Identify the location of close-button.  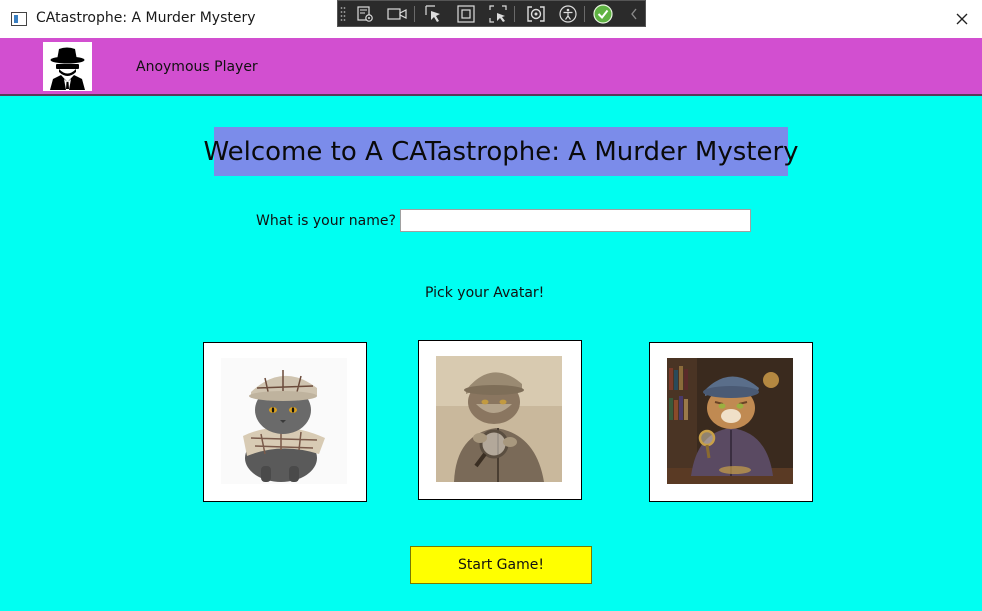
(962, 19).